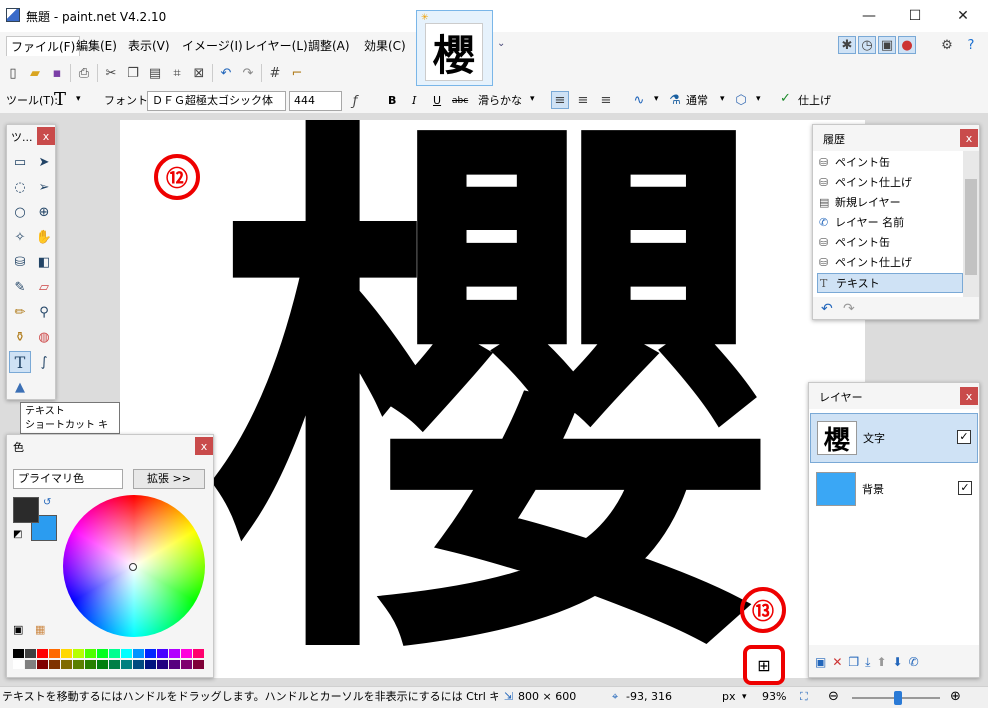 This screenshot has height=708, width=988. Describe the element at coordinates (20, 387) in the screenshot. I see `shapes-icon: ▲` at that location.